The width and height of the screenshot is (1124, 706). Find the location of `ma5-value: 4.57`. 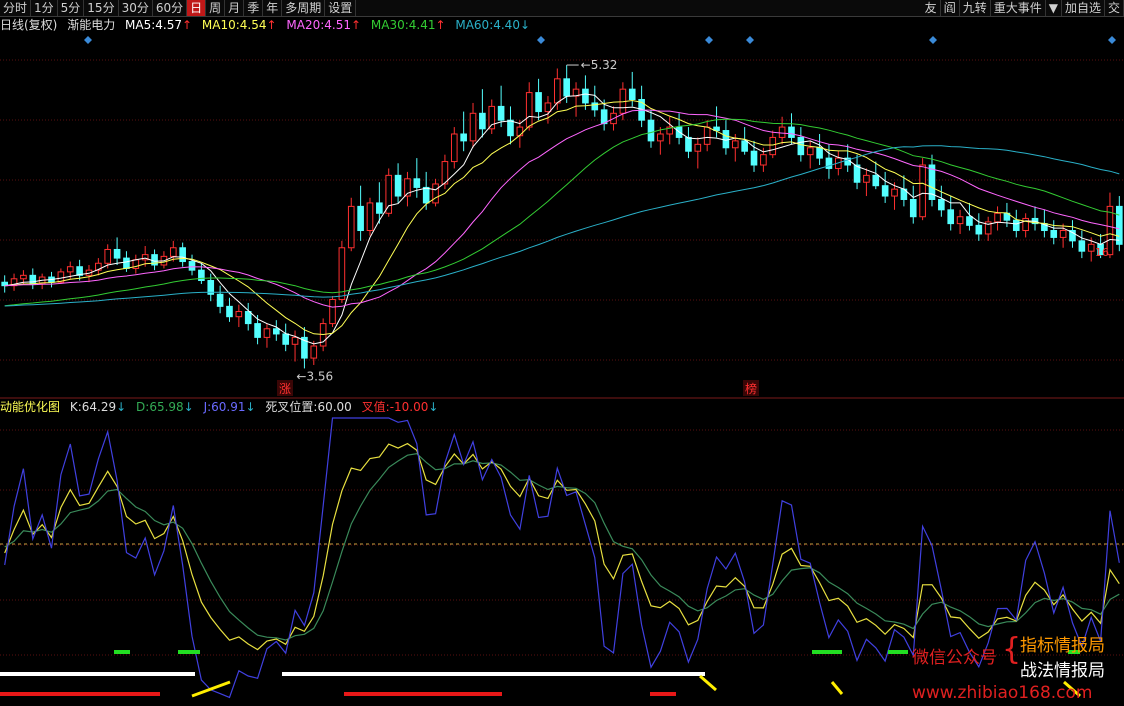

ma5-value: 4.57 is located at coordinates (169, 25).